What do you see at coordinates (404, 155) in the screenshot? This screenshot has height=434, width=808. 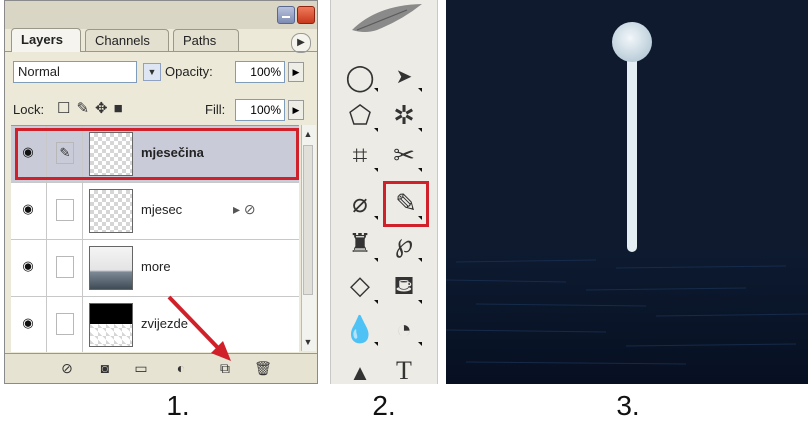 I see `slice-tool-icon: ✂` at bounding box center [404, 155].